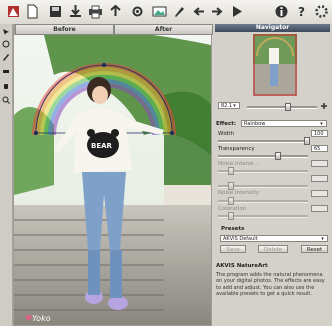  I want to click on save-preset-button: Save, so click(233, 249).